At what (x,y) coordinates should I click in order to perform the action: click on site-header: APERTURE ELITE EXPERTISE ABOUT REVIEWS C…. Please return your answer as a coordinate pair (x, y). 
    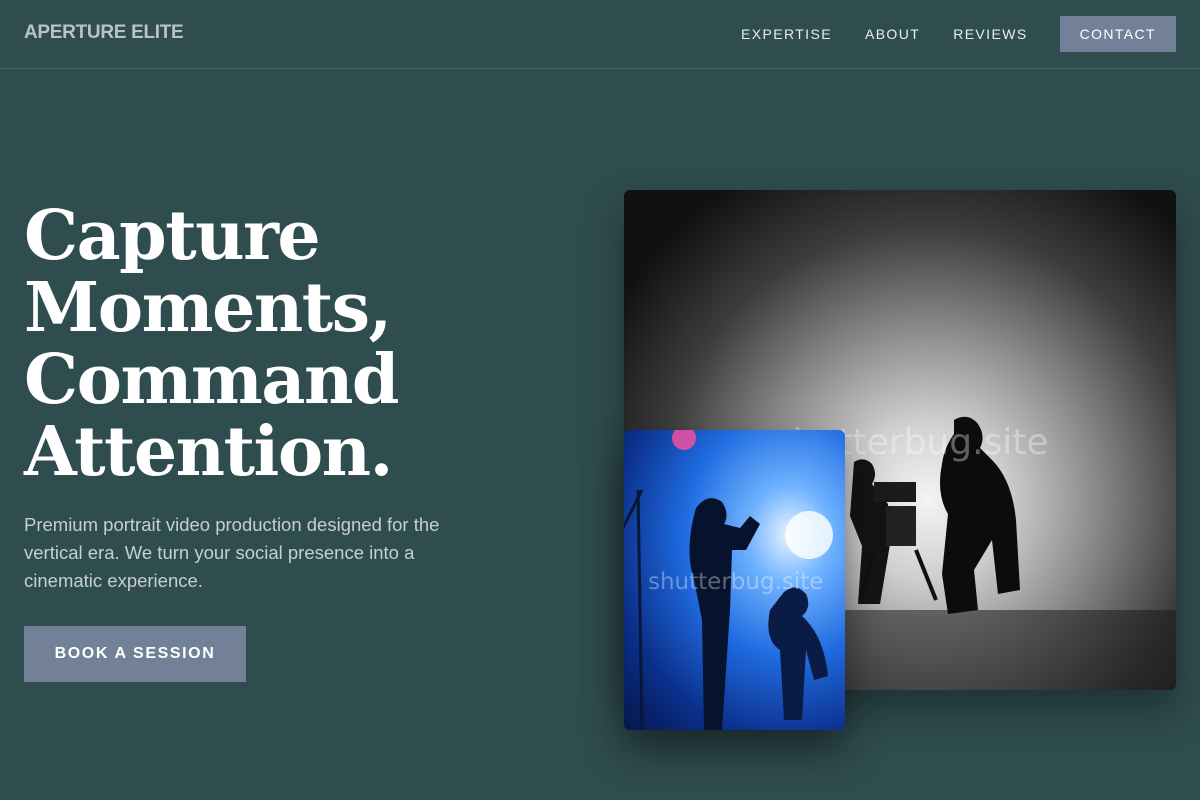
    Looking at the image, I should click on (600, 34).